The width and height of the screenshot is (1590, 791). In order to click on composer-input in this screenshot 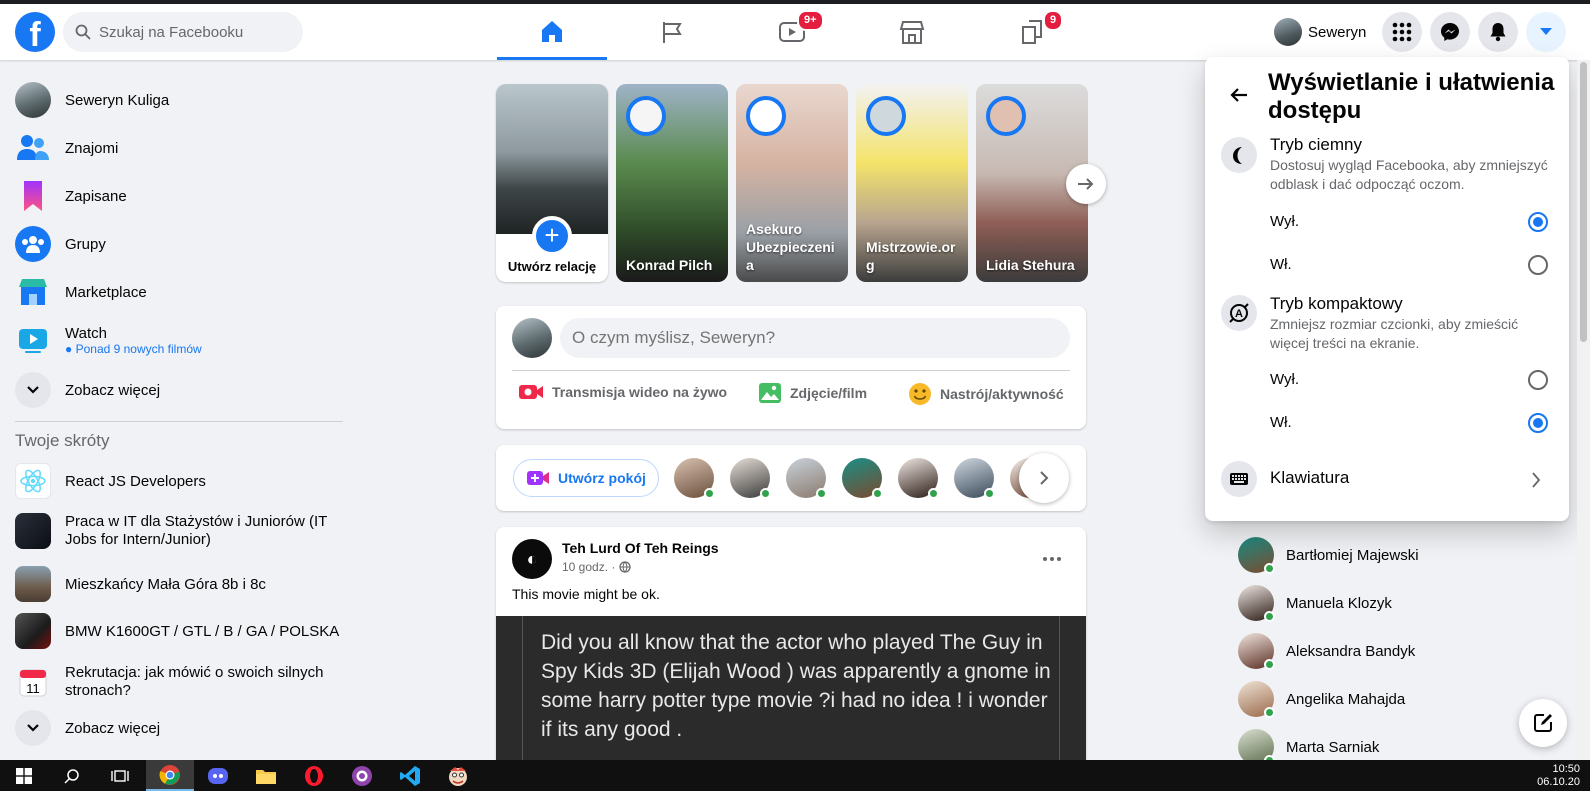, I will do `click(815, 338)`.